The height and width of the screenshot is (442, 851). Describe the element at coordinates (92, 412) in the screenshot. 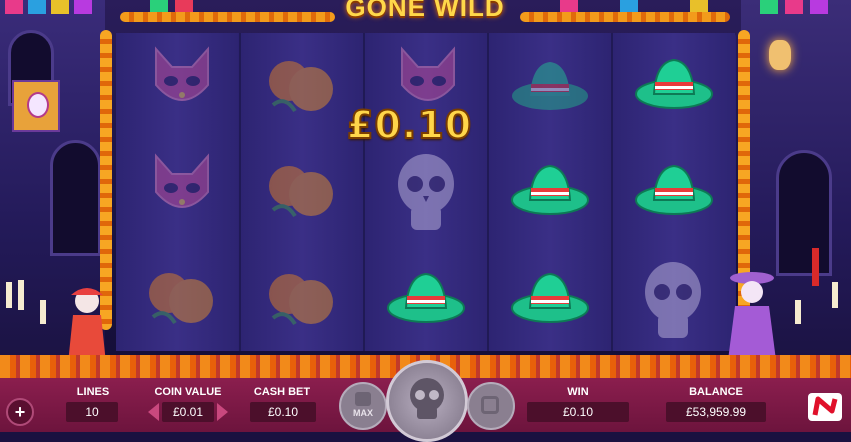

I see `lines-value: 10` at that location.